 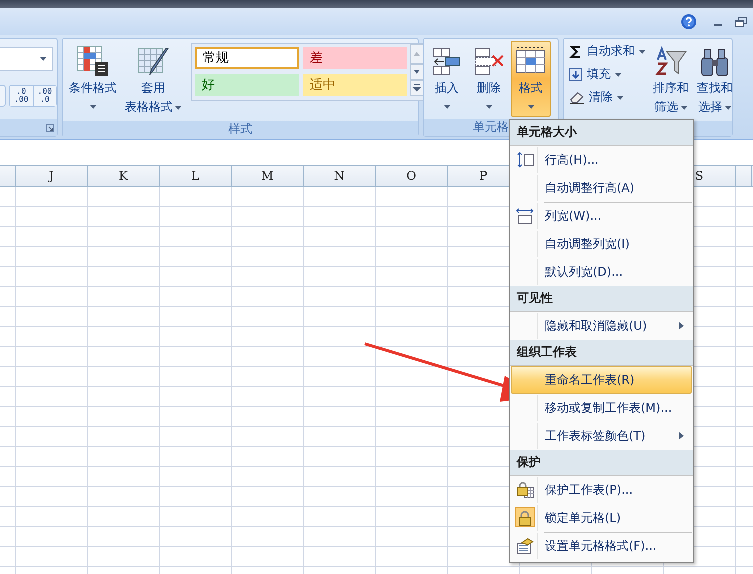 What do you see at coordinates (576, 75) in the screenshot?
I see `fill-down-icon` at bounding box center [576, 75].